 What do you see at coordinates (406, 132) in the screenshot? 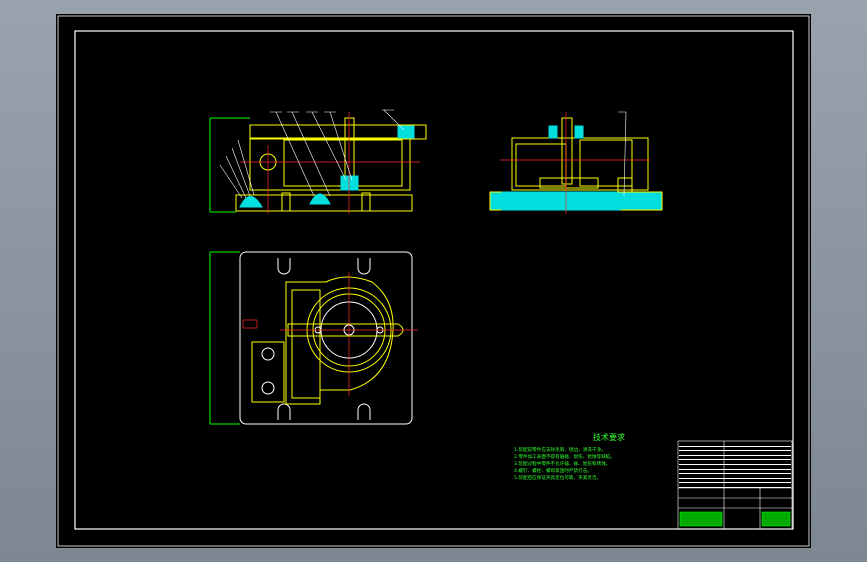
I see `top-bar-hatch` at bounding box center [406, 132].